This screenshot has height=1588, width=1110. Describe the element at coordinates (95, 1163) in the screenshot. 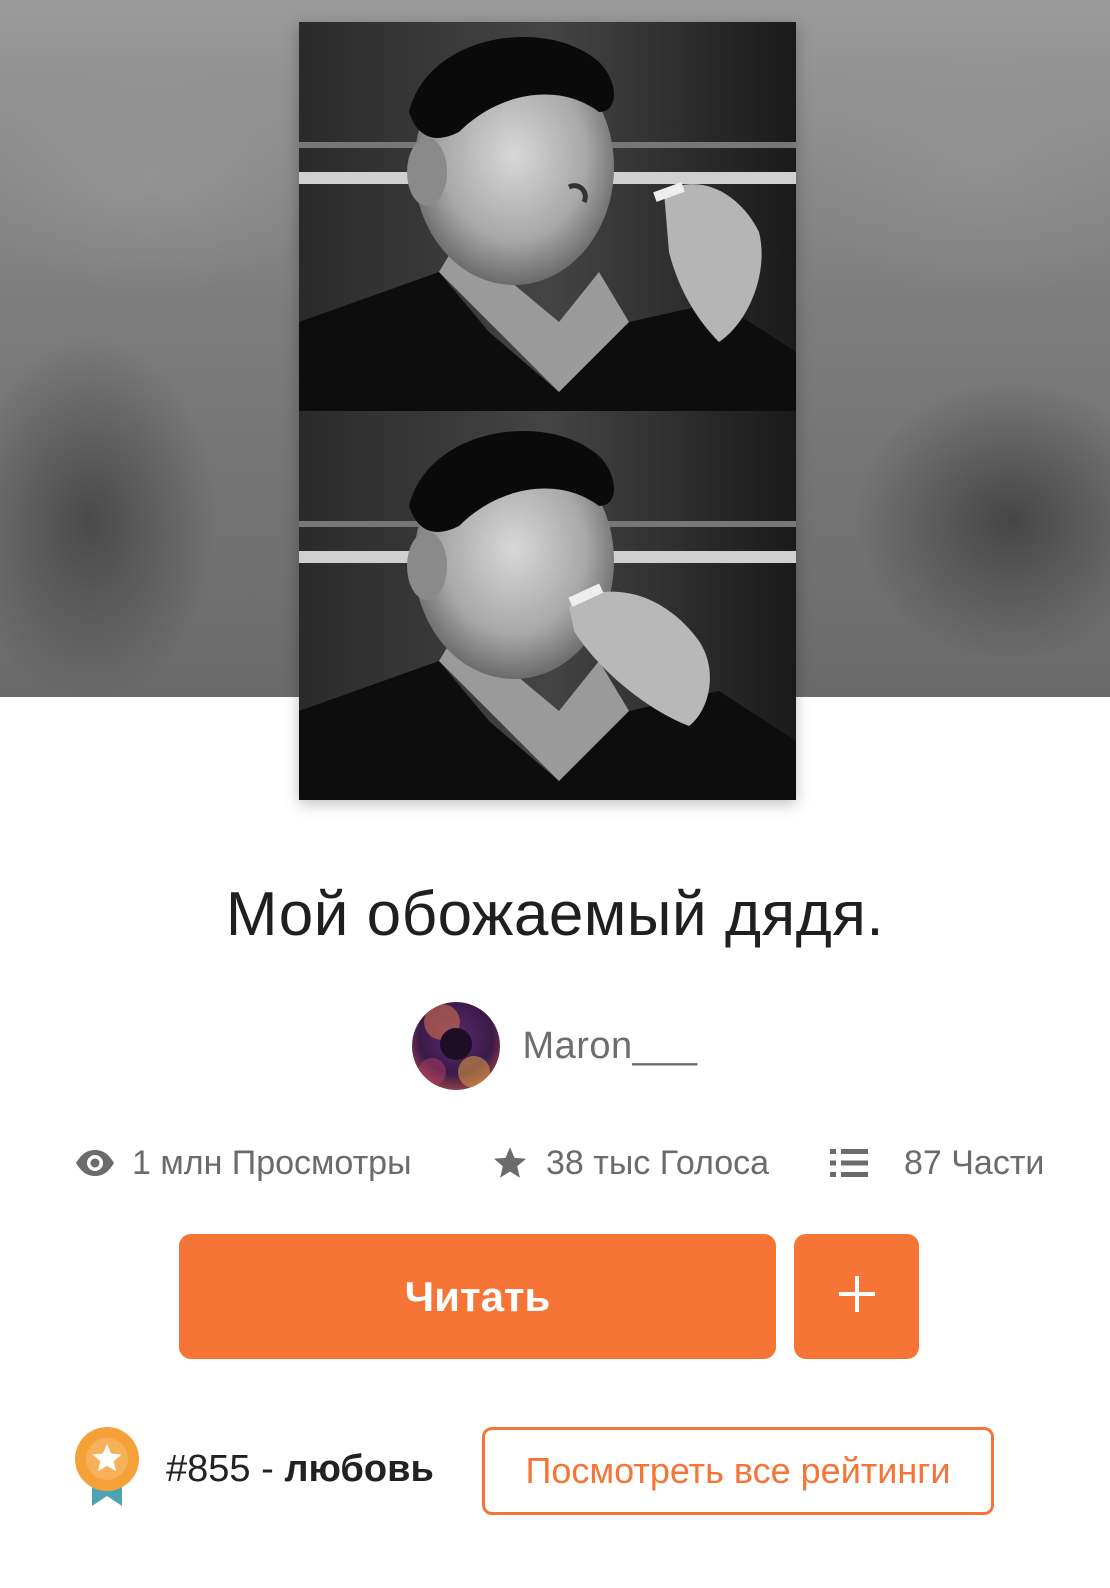

I see `eye-icon` at that location.